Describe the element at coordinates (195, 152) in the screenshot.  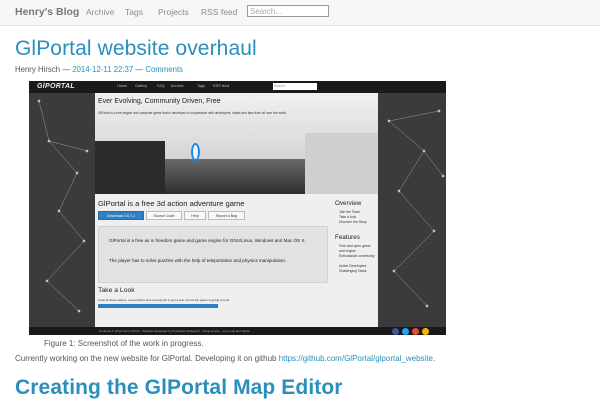
I see `portal-icon` at that location.